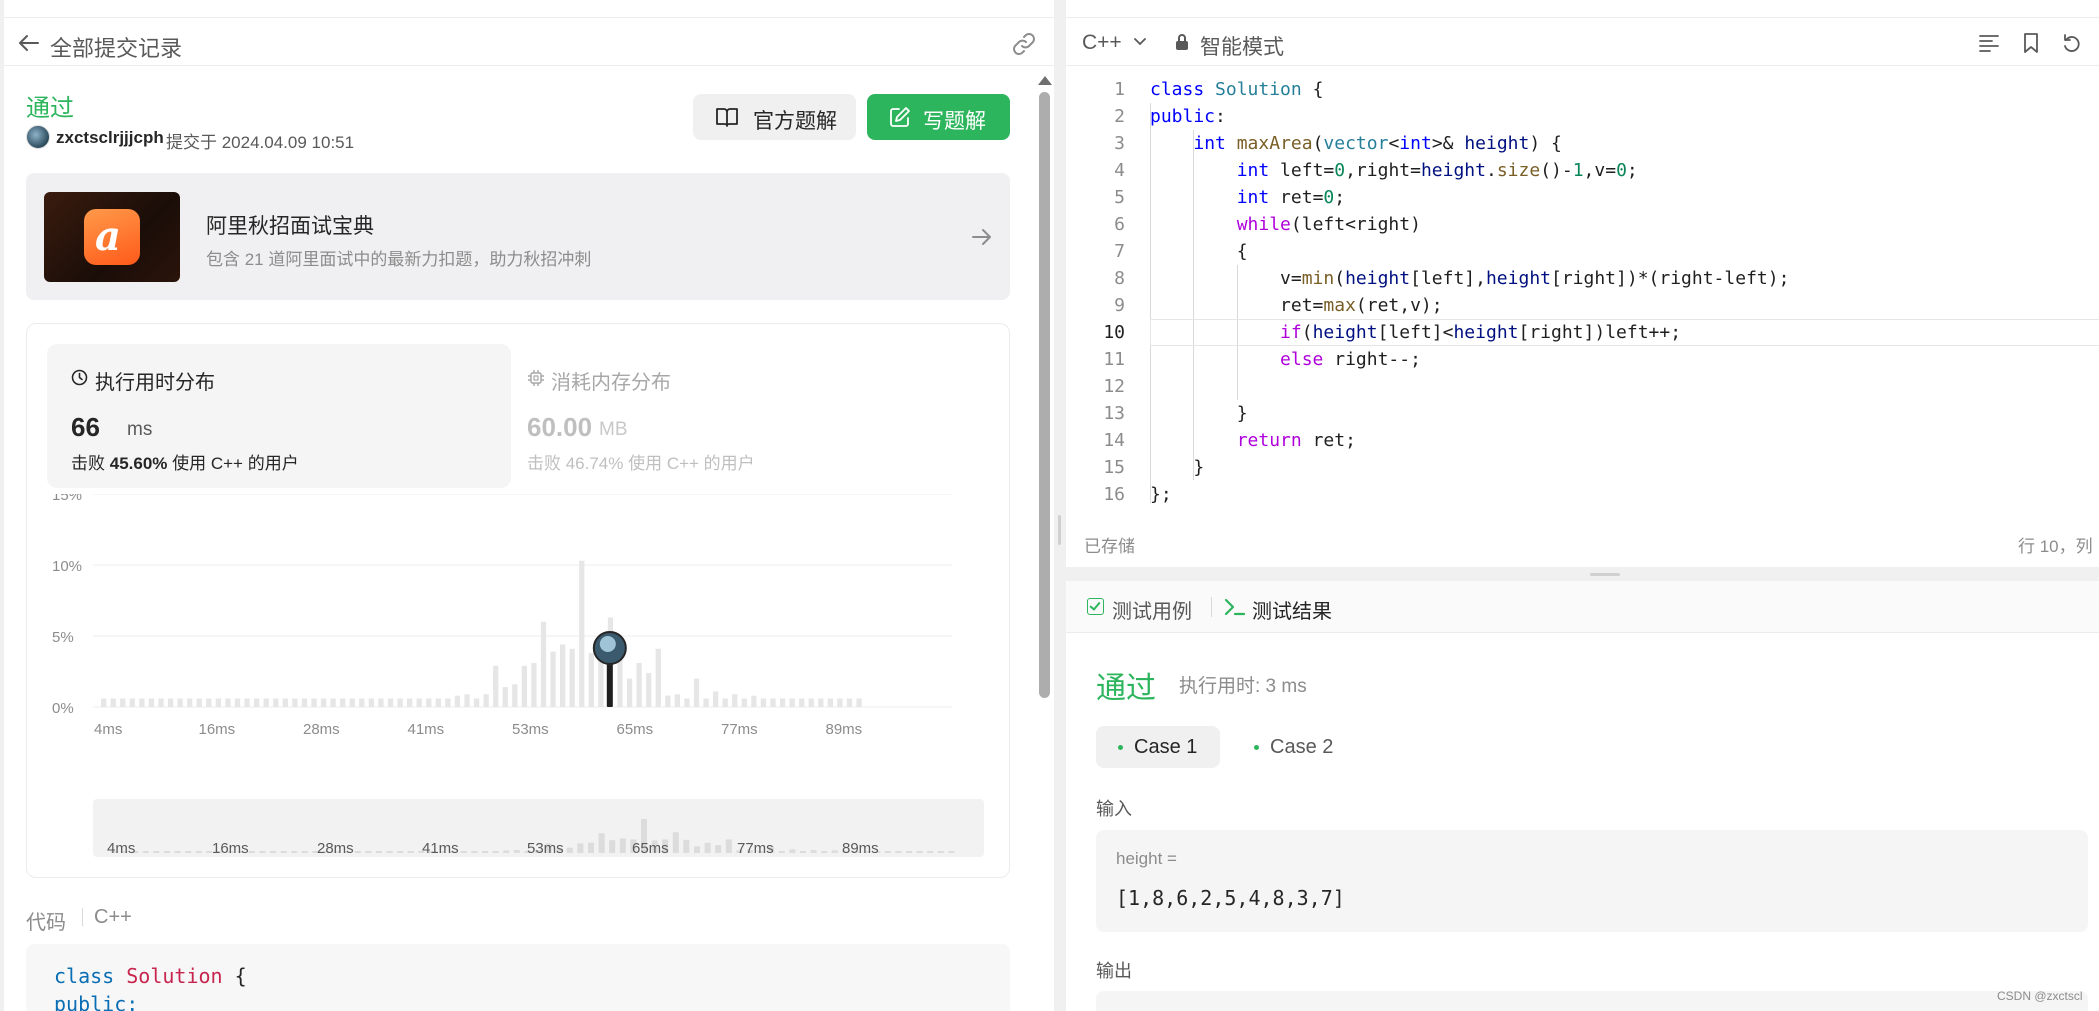 This screenshot has width=2099, height=1011. Describe the element at coordinates (50, 108) in the screenshot. I see `submission-status: 通过` at that location.